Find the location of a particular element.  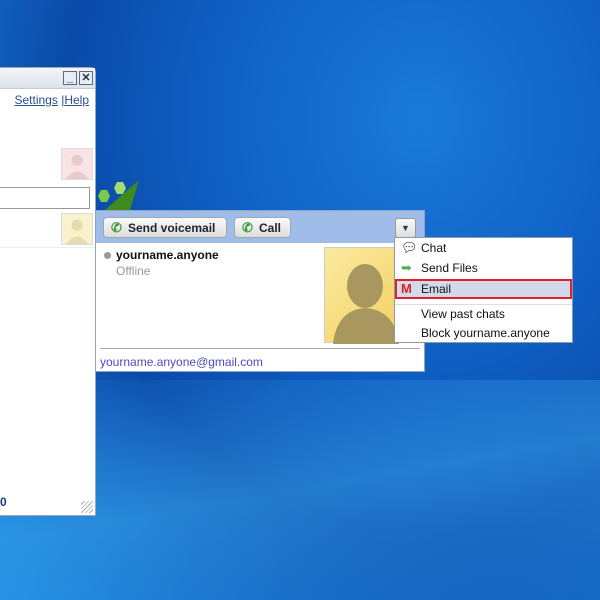

footer-text: 0 is located at coordinates (3, 502).